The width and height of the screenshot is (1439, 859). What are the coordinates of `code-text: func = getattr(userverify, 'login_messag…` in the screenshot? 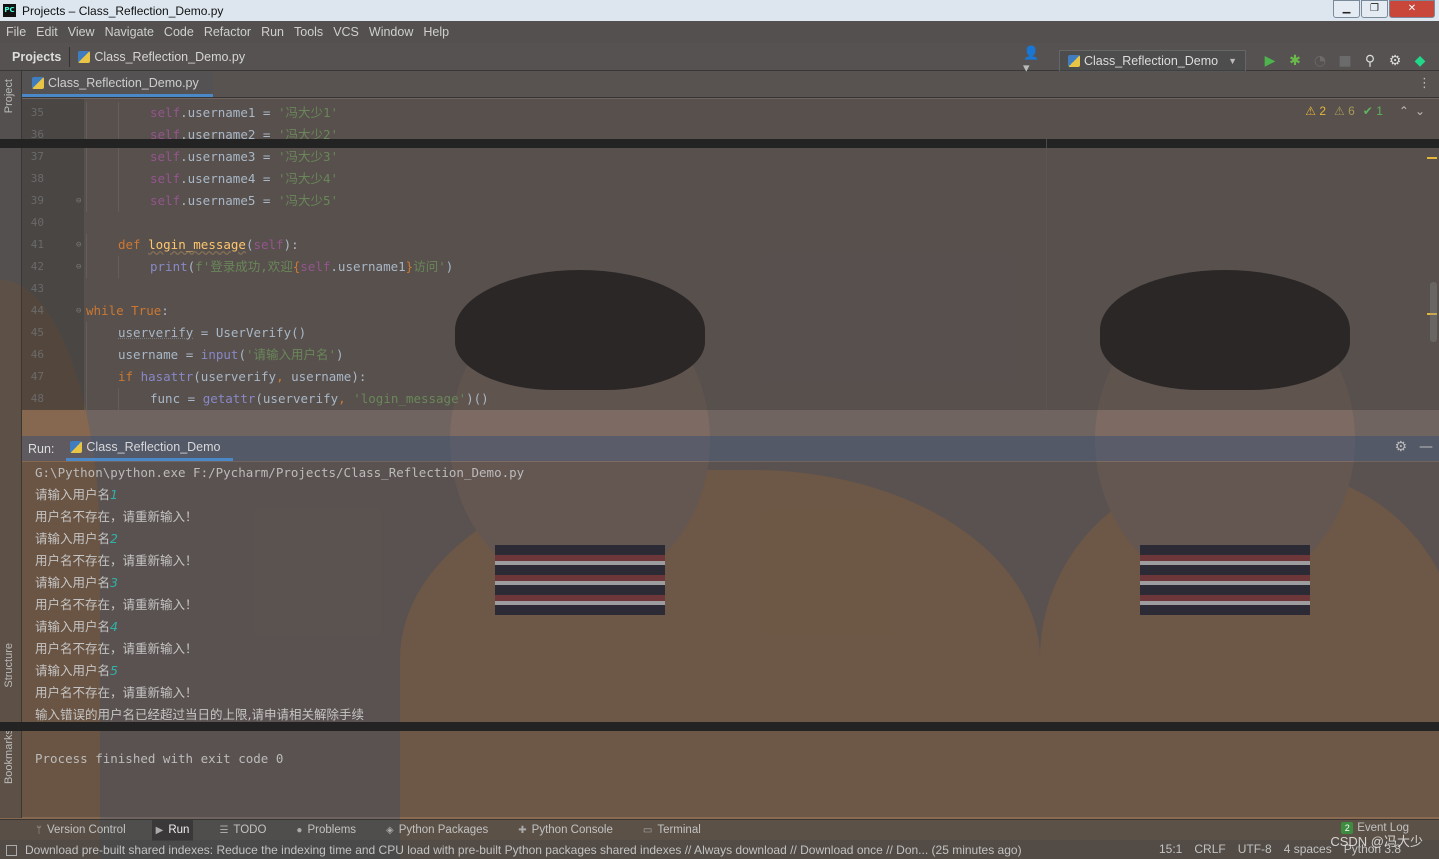 It's located at (319, 399).